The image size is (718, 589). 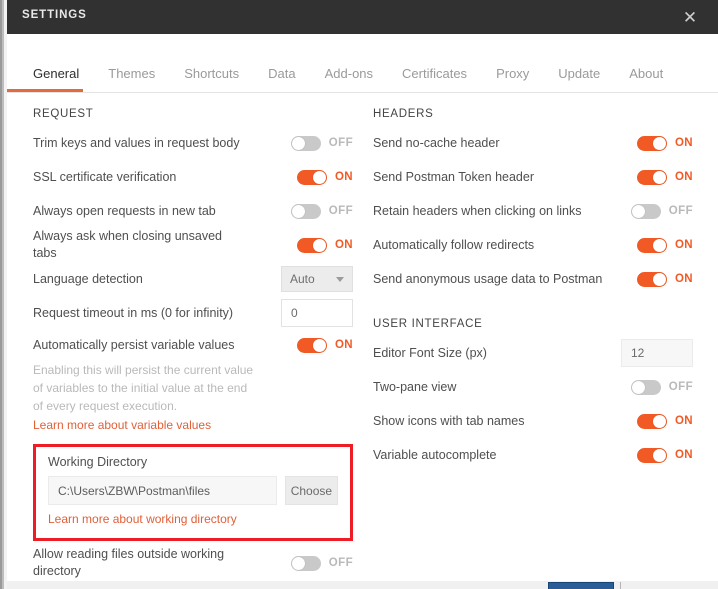 What do you see at coordinates (512, 79) in the screenshot?
I see `tab-proxy: Proxy` at bounding box center [512, 79].